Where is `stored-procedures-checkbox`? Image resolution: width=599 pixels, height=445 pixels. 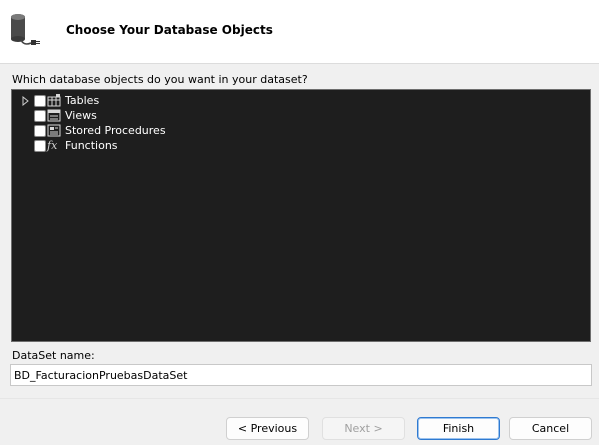
stored-procedures-checkbox is located at coordinates (40, 131).